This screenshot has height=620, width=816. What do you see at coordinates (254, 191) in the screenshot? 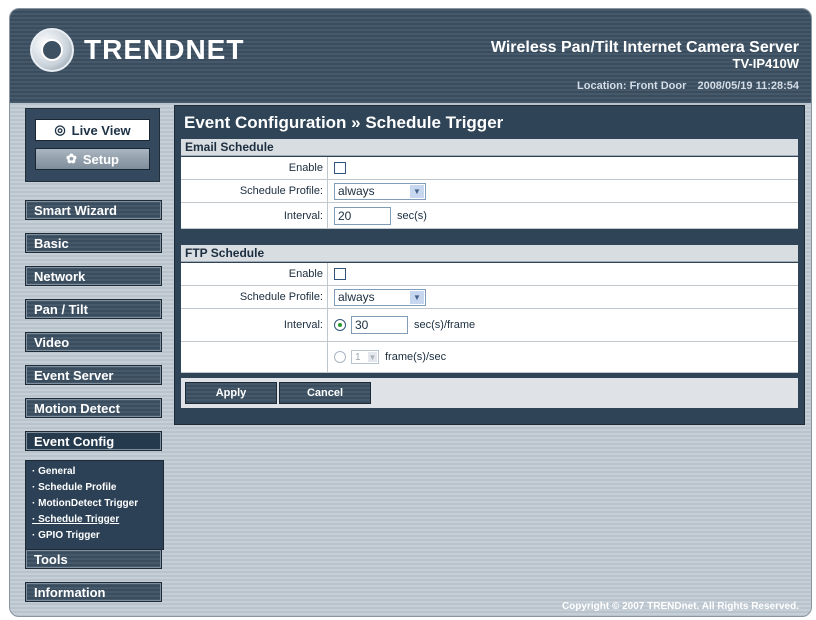
I see `email-profile-label: Schedule Profile:` at bounding box center [254, 191].